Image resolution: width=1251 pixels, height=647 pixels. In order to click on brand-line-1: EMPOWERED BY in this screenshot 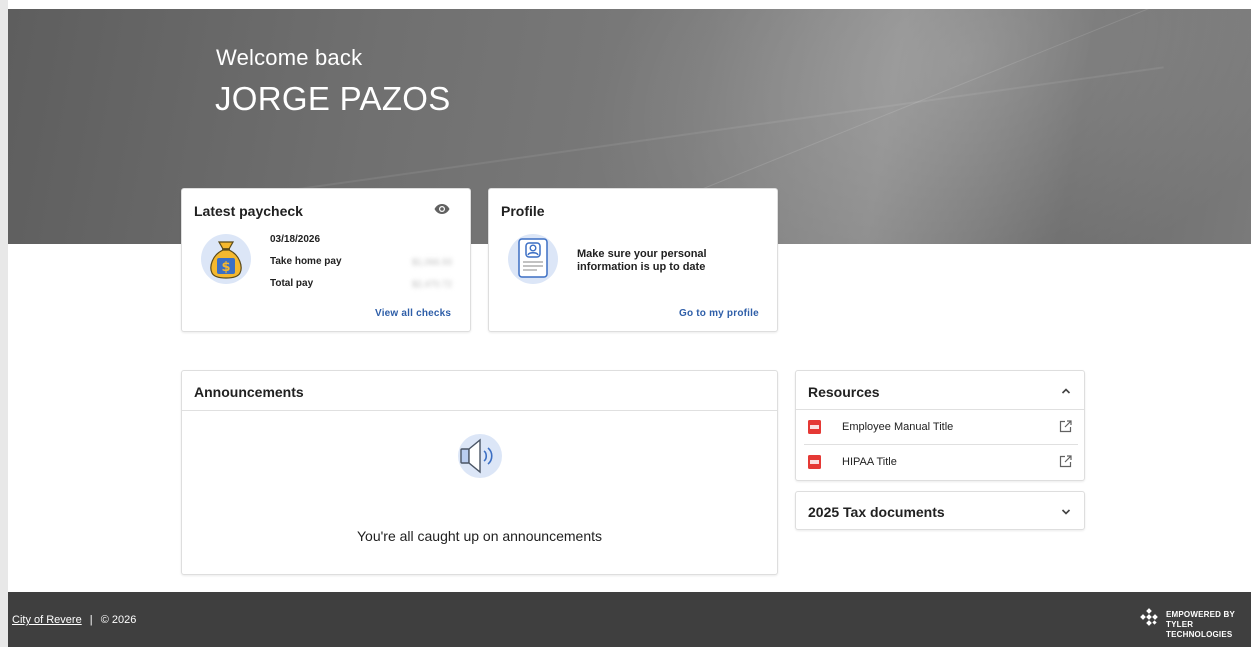, I will do `click(1201, 614)`.